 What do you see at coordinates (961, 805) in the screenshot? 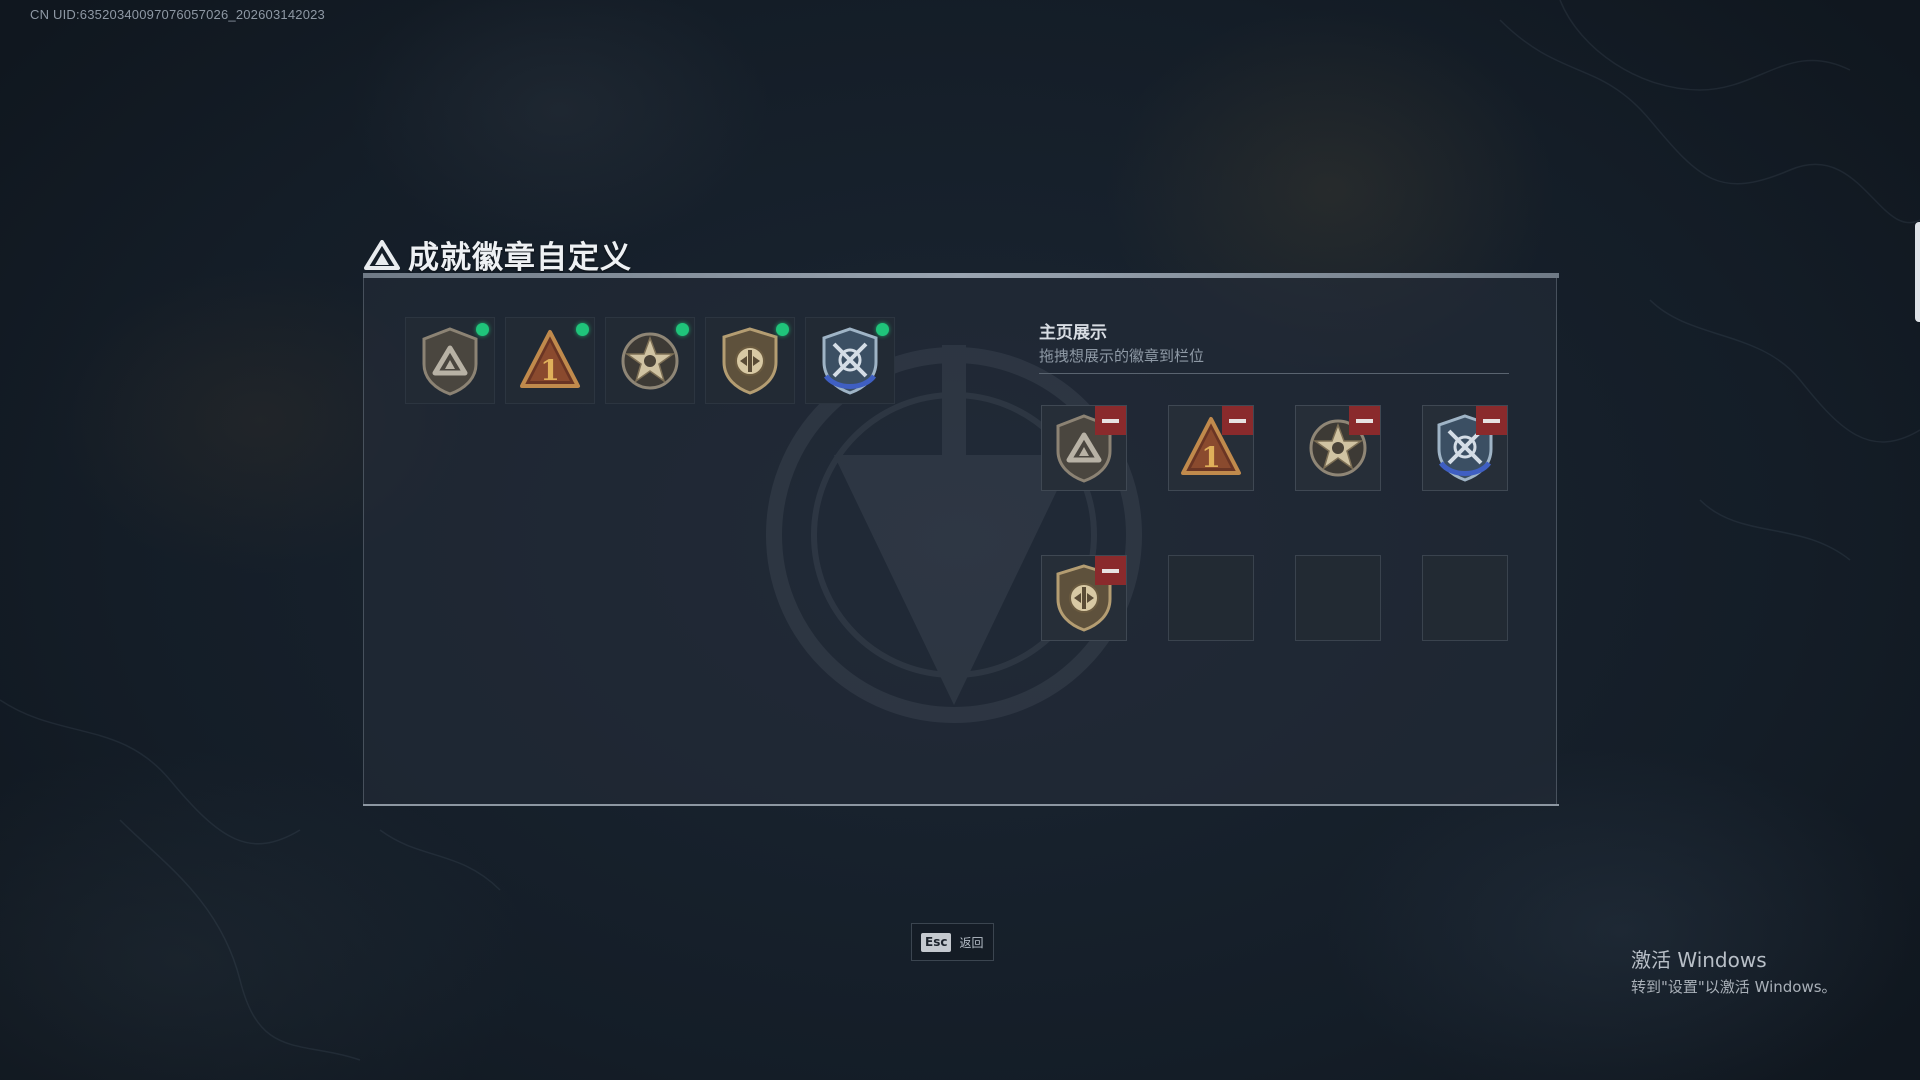
I see `panel-bottom-line` at bounding box center [961, 805].